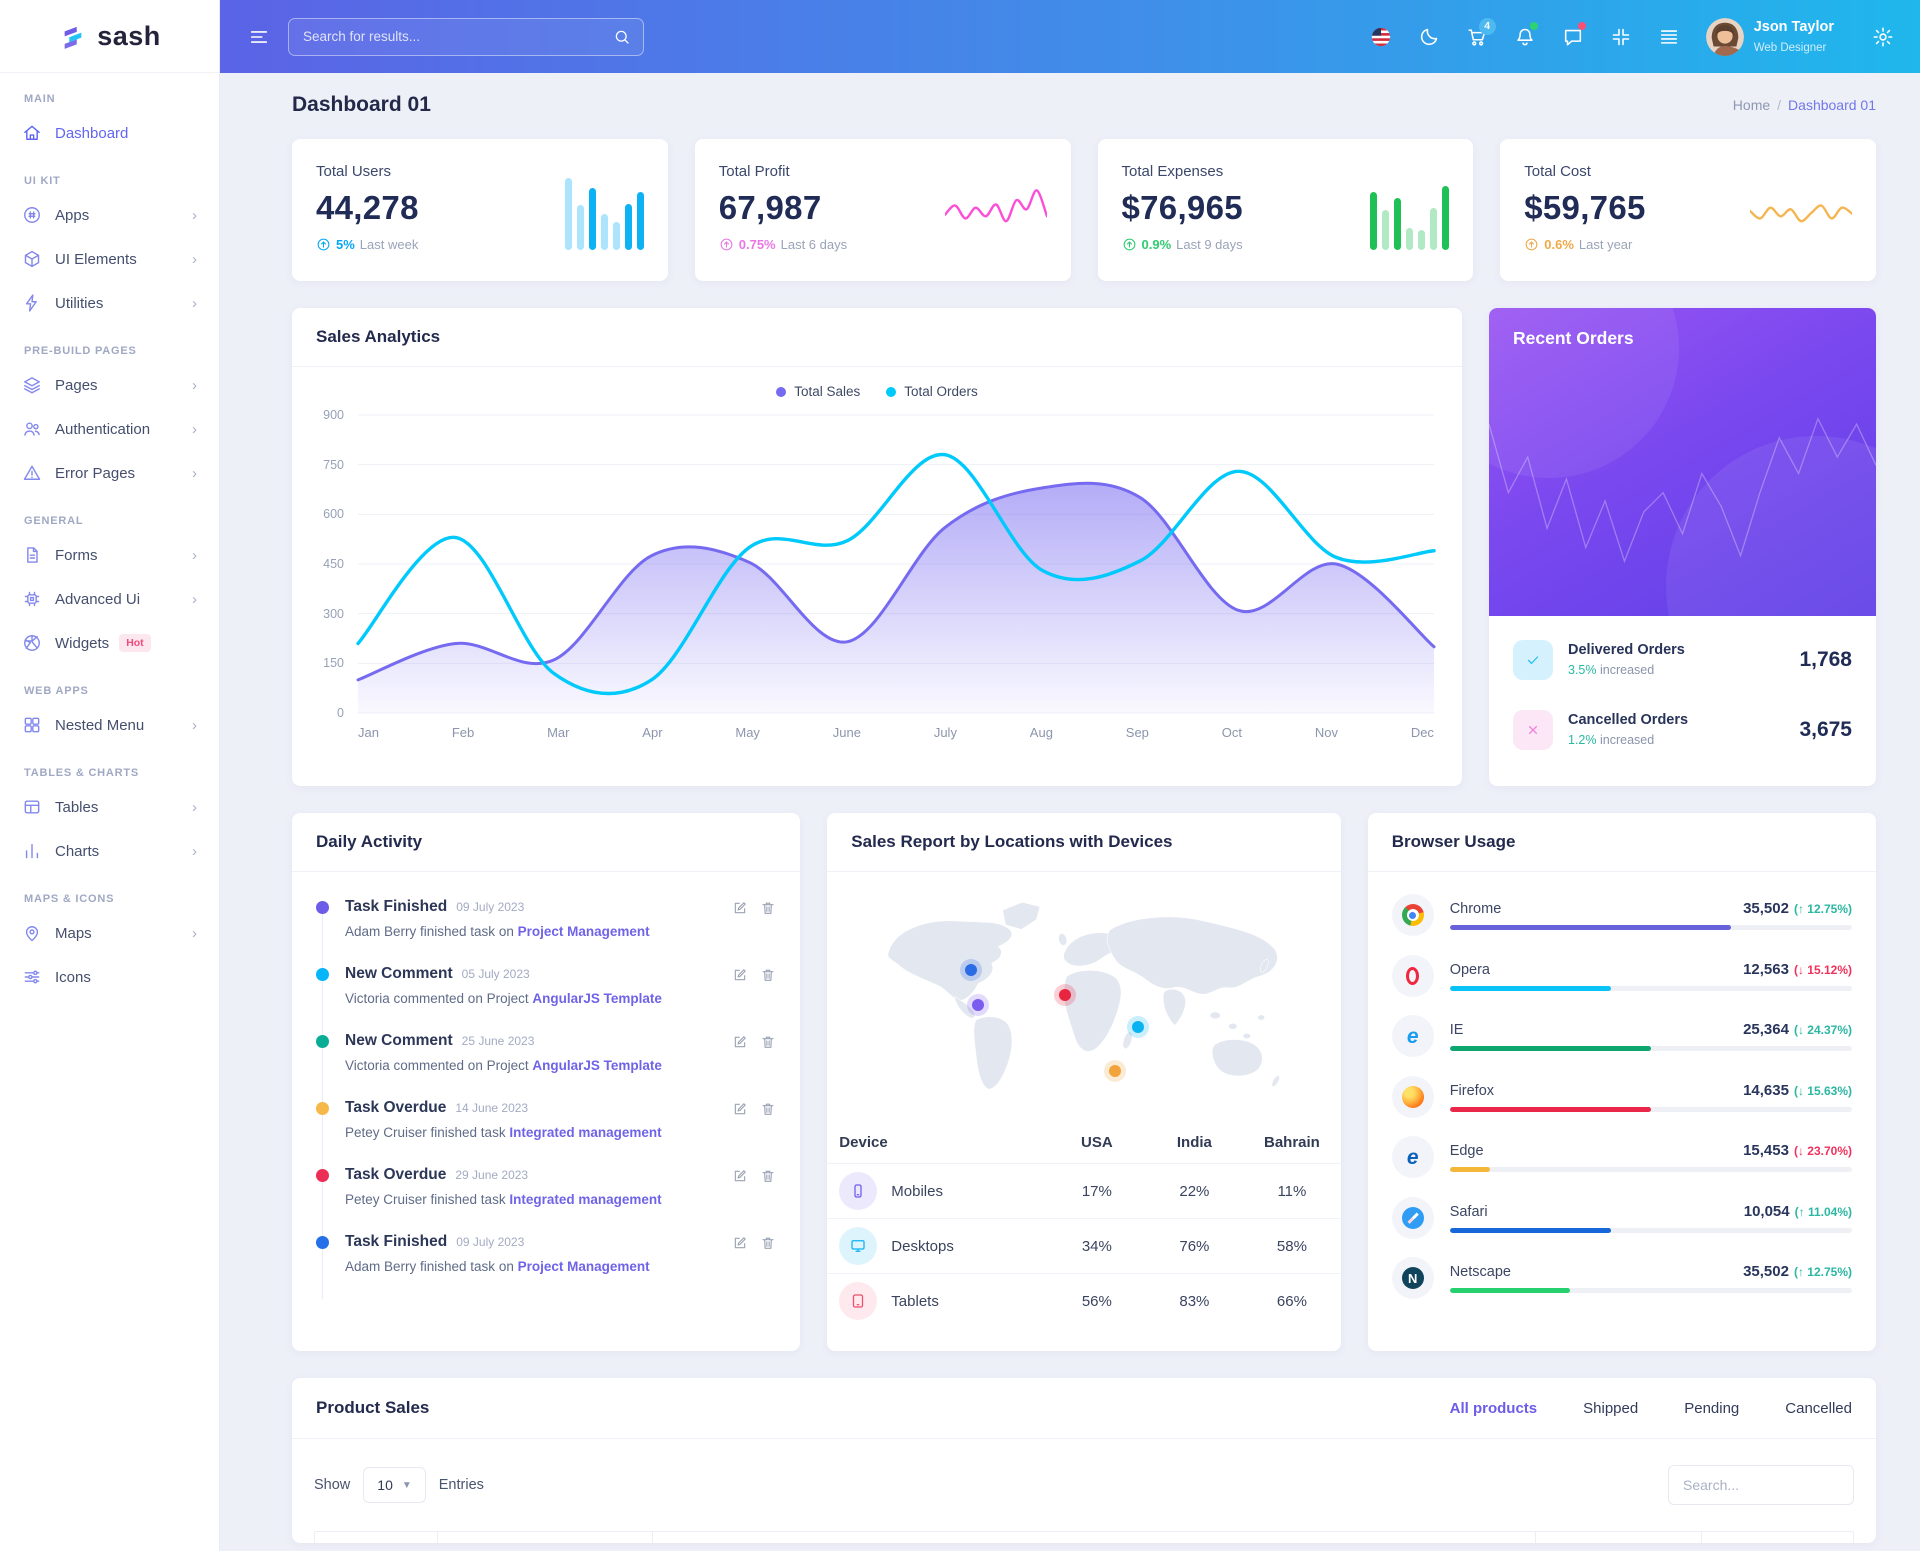 Image resolution: width=1920 pixels, height=1551 pixels. Describe the element at coordinates (1650, 1218) in the screenshot. I see `browser-info: Safari 10,054 (↑ 11.04%)` at that location.